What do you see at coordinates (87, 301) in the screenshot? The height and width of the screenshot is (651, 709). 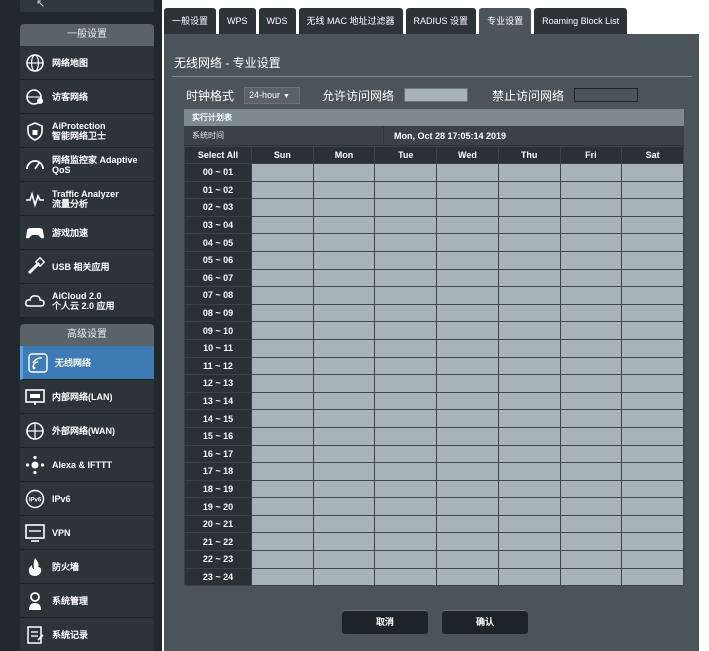 I see `sidebar-item-cloud: AiCloud 2.0 个人云 2.0 应用` at bounding box center [87, 301].